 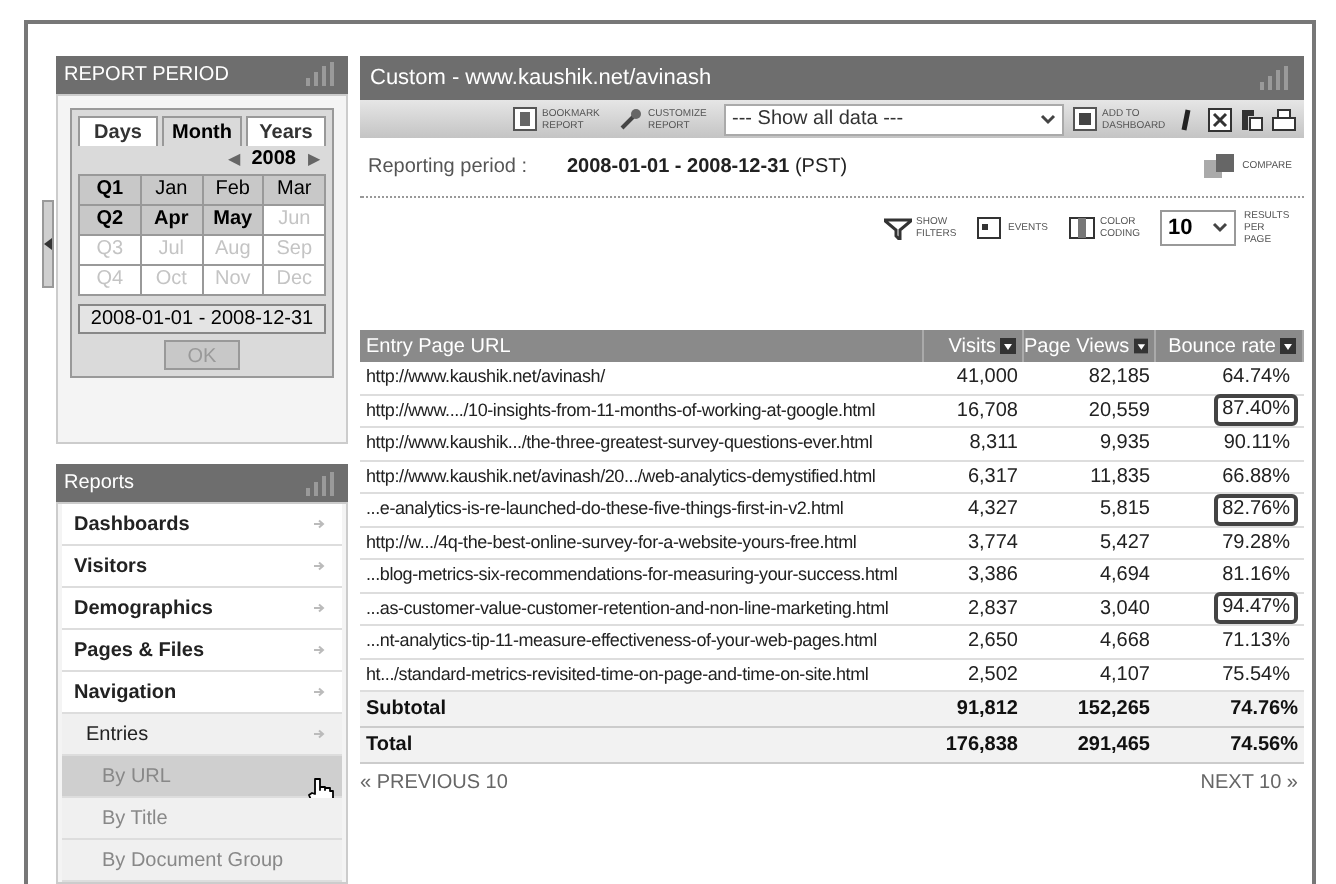 I want to click on filter-dropdown: --- Show all data ---, so click(x=894, y=119).